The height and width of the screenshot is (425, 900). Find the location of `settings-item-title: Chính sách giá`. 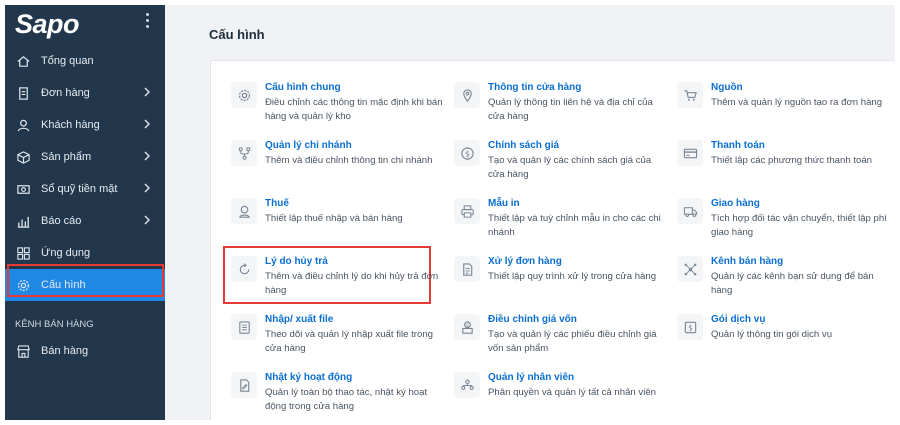

settings-item-title: Chính sách giá is located at coordinates (523, 145).